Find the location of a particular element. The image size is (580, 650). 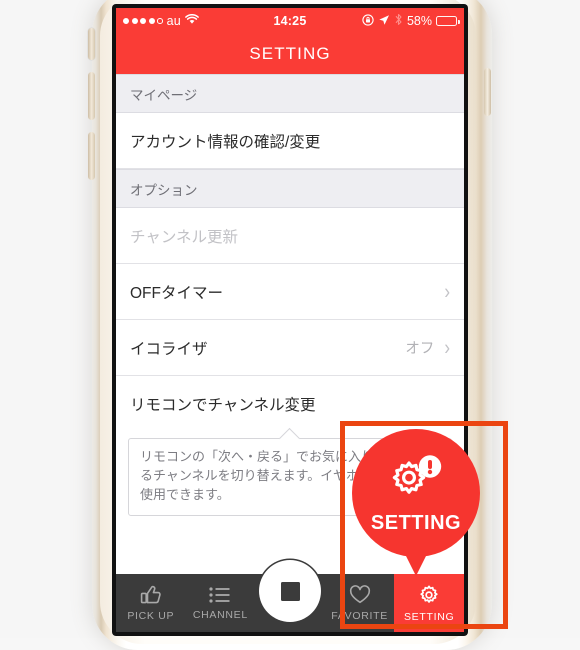

list-item-equalizer: イコライザ オフ › is located at coordinates (290, 348).